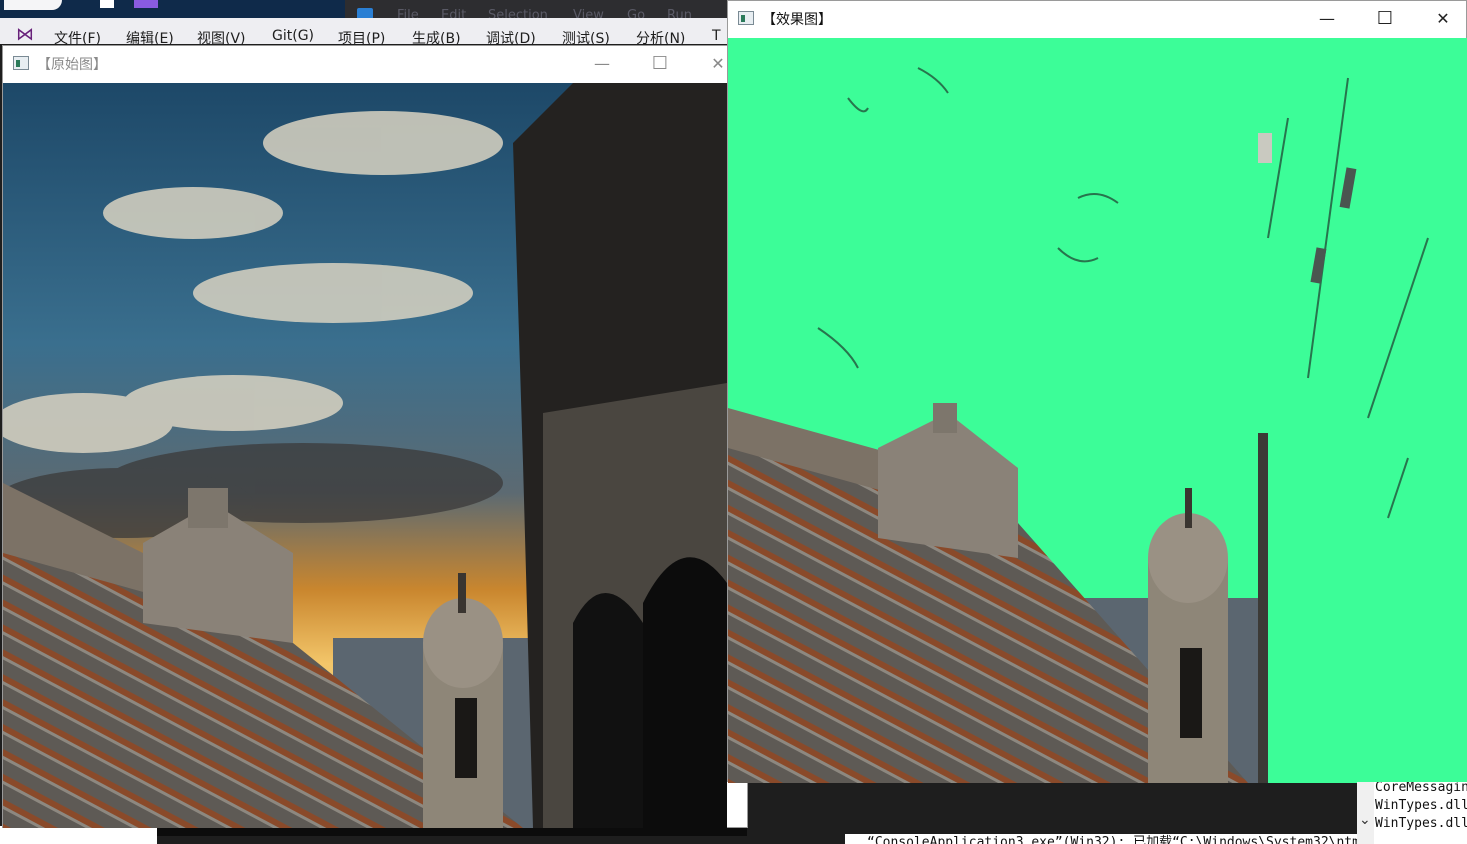 The width and height of the screenshot is (1467, 844). Describe the element at coordinates (1421, 788) in the screenshot. I see `console-line: CoreMessagin` at that location.